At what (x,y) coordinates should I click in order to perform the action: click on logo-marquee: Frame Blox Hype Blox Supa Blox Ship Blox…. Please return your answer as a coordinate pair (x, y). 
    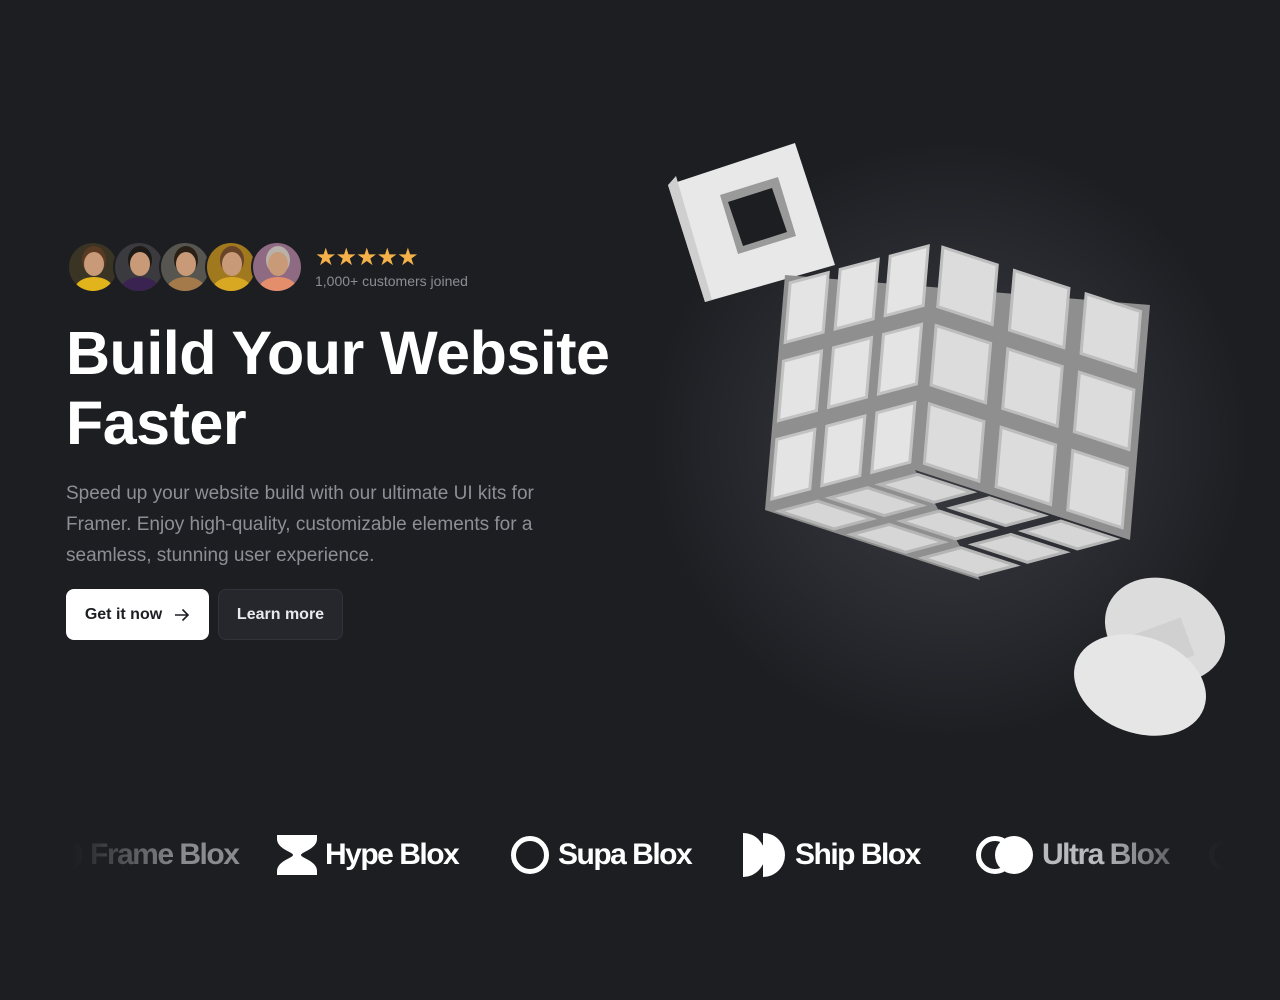
    Looking at the image, I should click on (640, 855).